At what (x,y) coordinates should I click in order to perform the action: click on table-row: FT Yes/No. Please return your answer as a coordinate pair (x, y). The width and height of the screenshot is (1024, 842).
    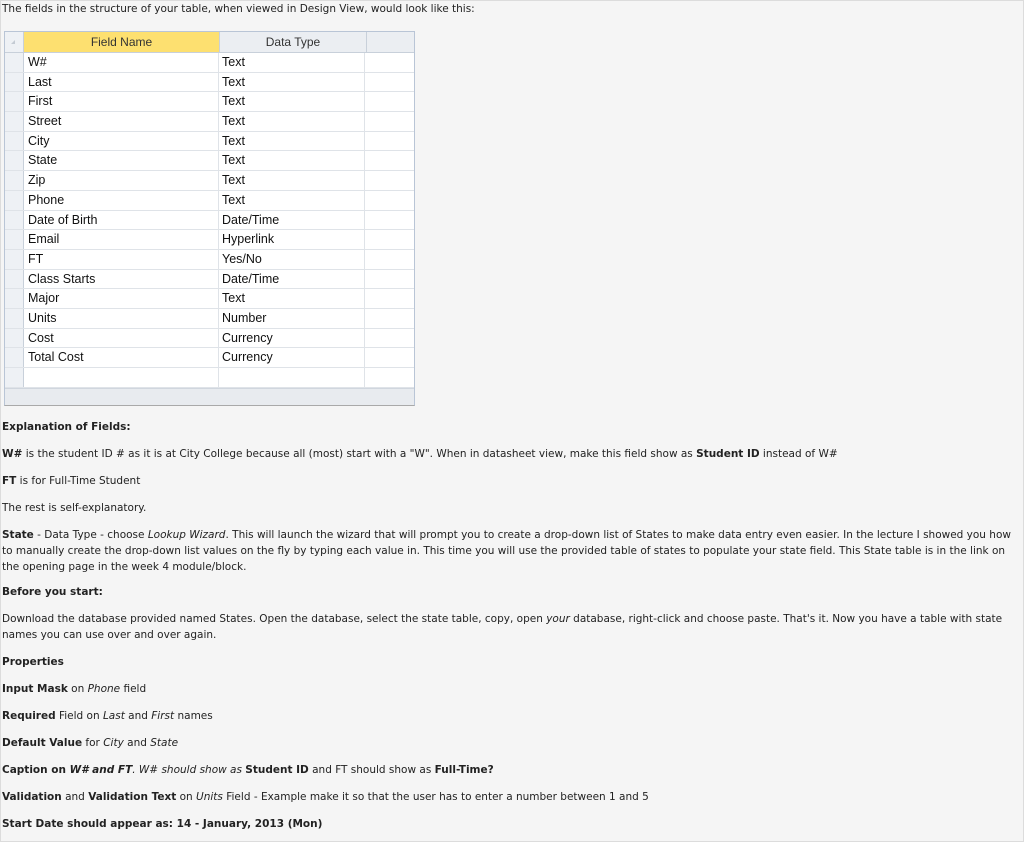
    Looking at the image, I should click on (209, 259).